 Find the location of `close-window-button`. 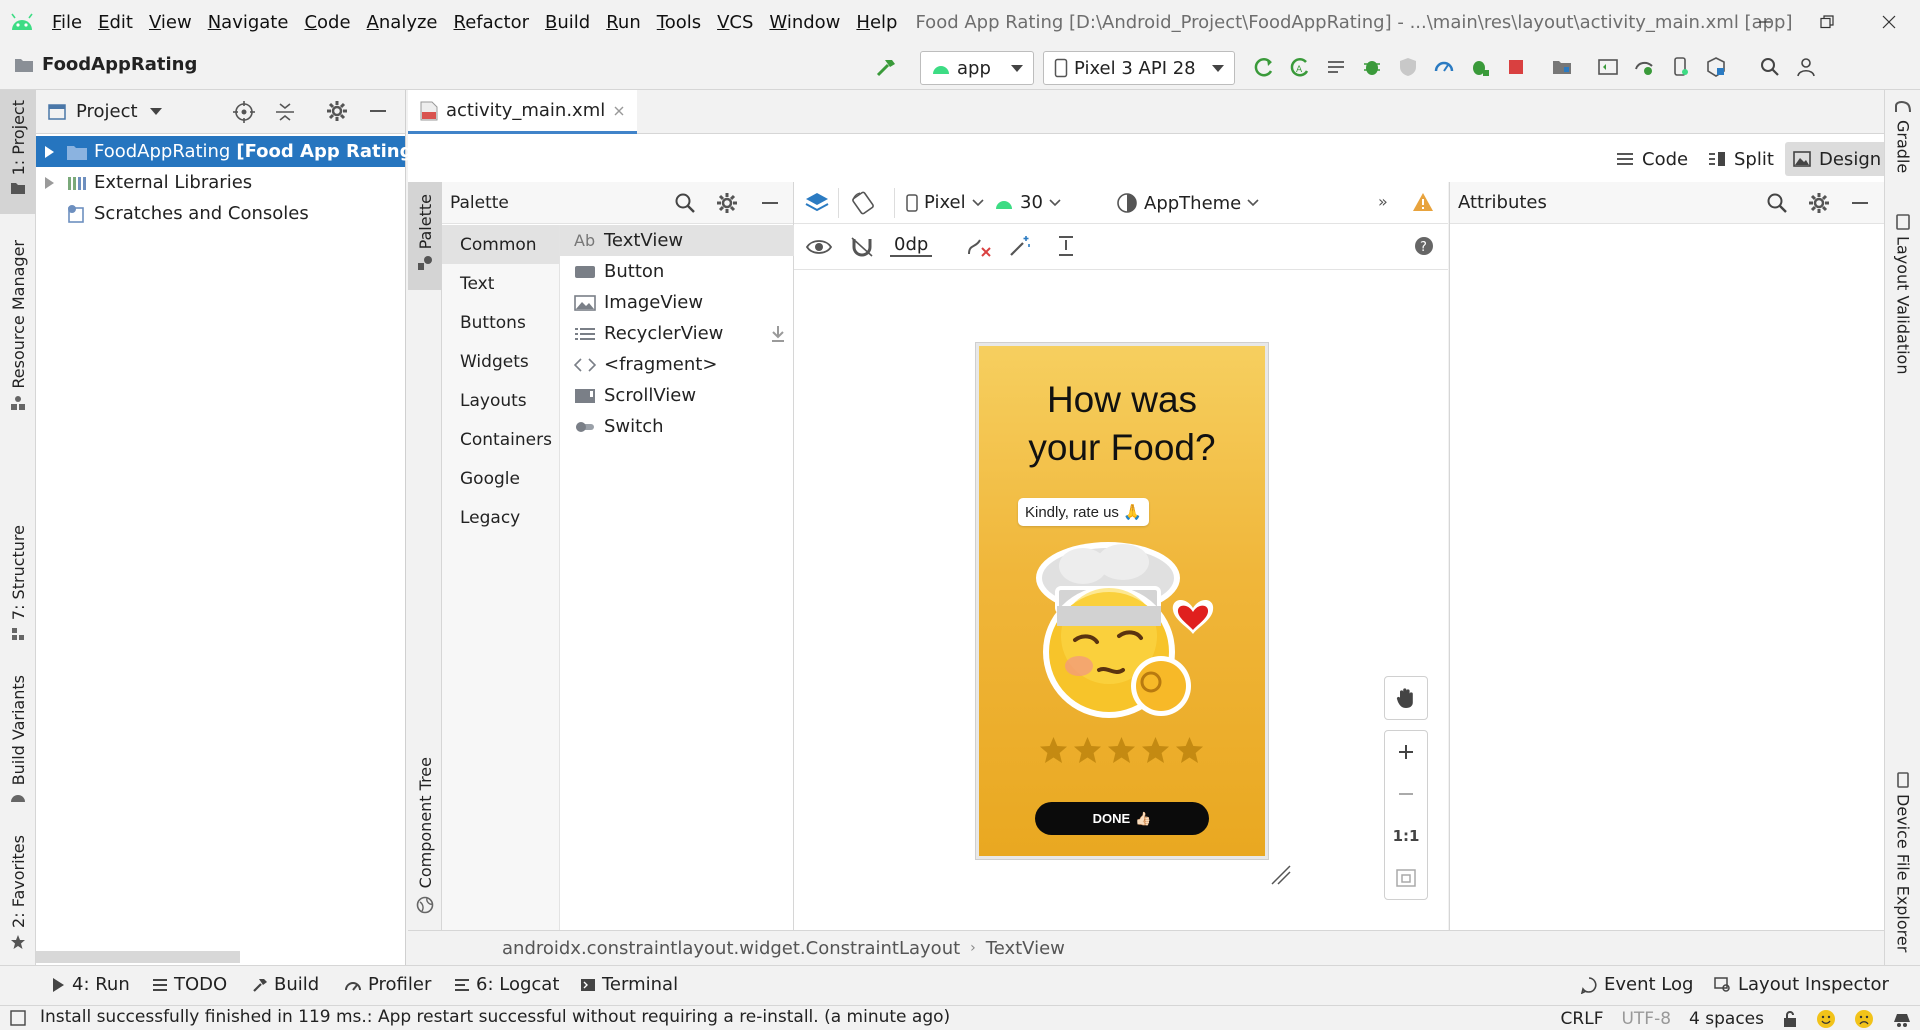

close-window-button is located at coordinates (1889, 22).